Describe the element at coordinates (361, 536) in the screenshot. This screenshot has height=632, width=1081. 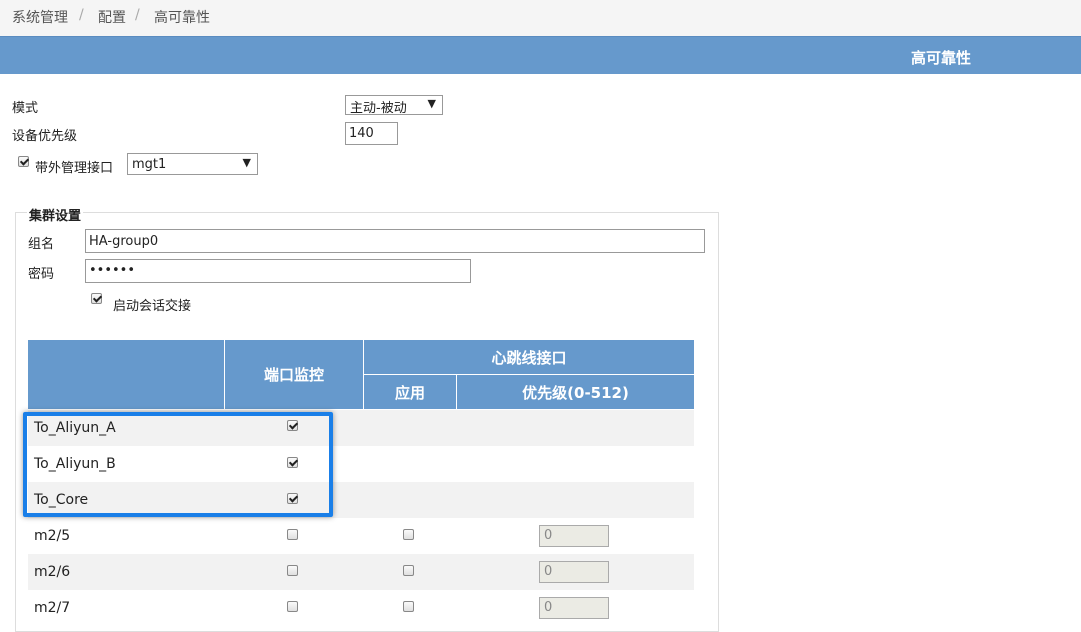
I see `table-row: m2/5 0` at that location.